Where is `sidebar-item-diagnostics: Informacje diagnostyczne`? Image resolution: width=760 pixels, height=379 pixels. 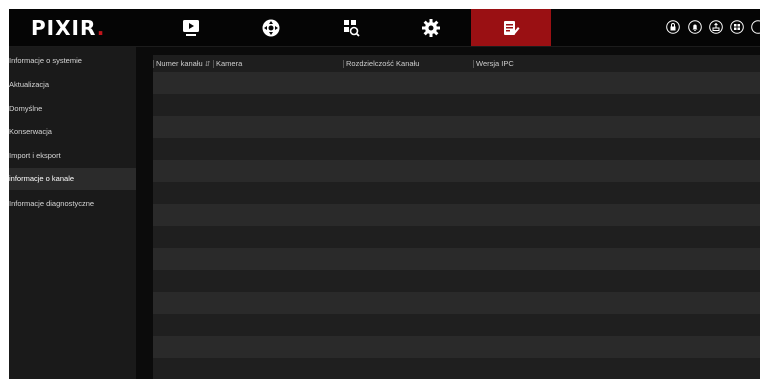 sidebar-item-diagnostics: Informacje diagnostyczne is located at coordinates (72, 204).